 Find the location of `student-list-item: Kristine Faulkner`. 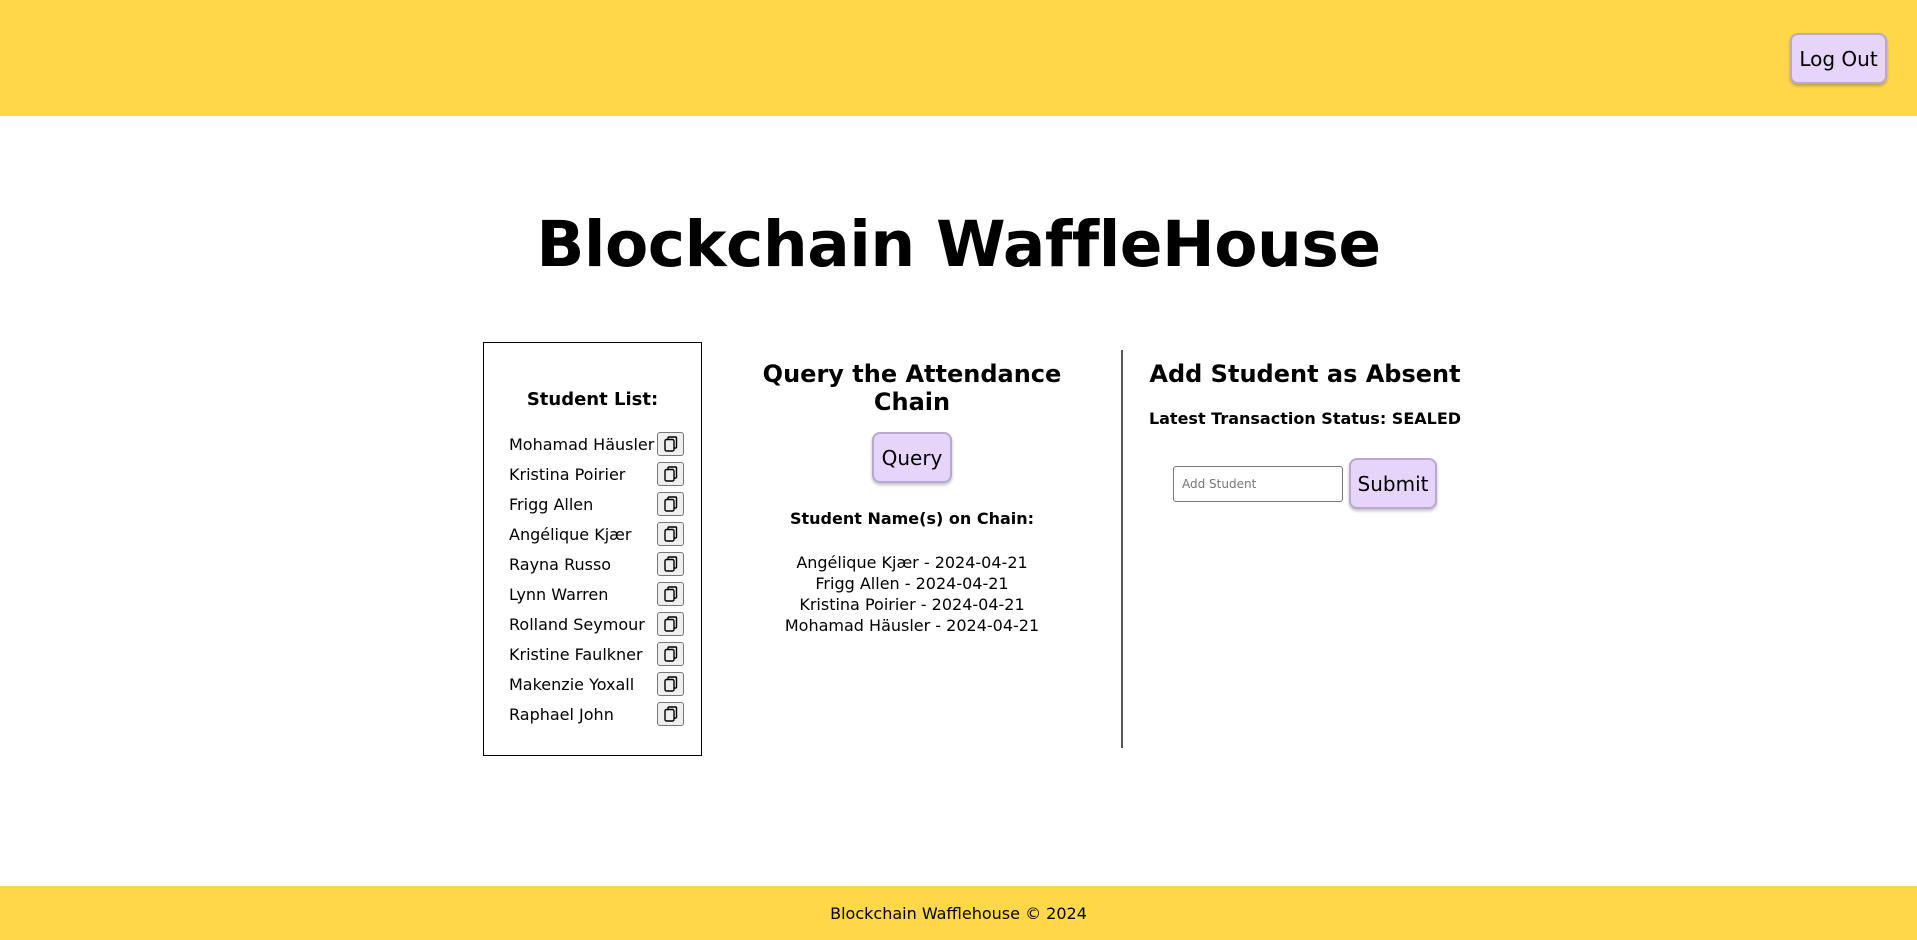

student-list-item: Kristine Faulkner is located at coordinates (596, 654).